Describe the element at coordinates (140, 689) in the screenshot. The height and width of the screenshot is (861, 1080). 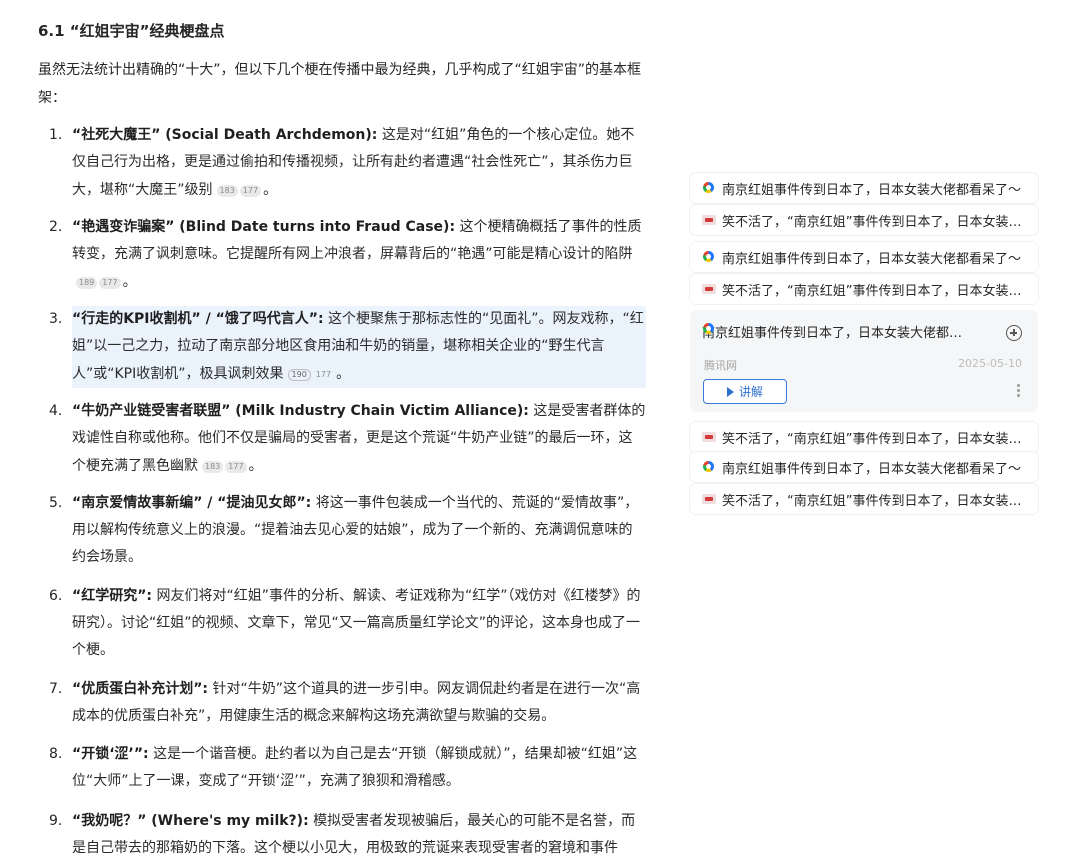
I see `meme-term: “优质蛋白补充计划”:` at that location.